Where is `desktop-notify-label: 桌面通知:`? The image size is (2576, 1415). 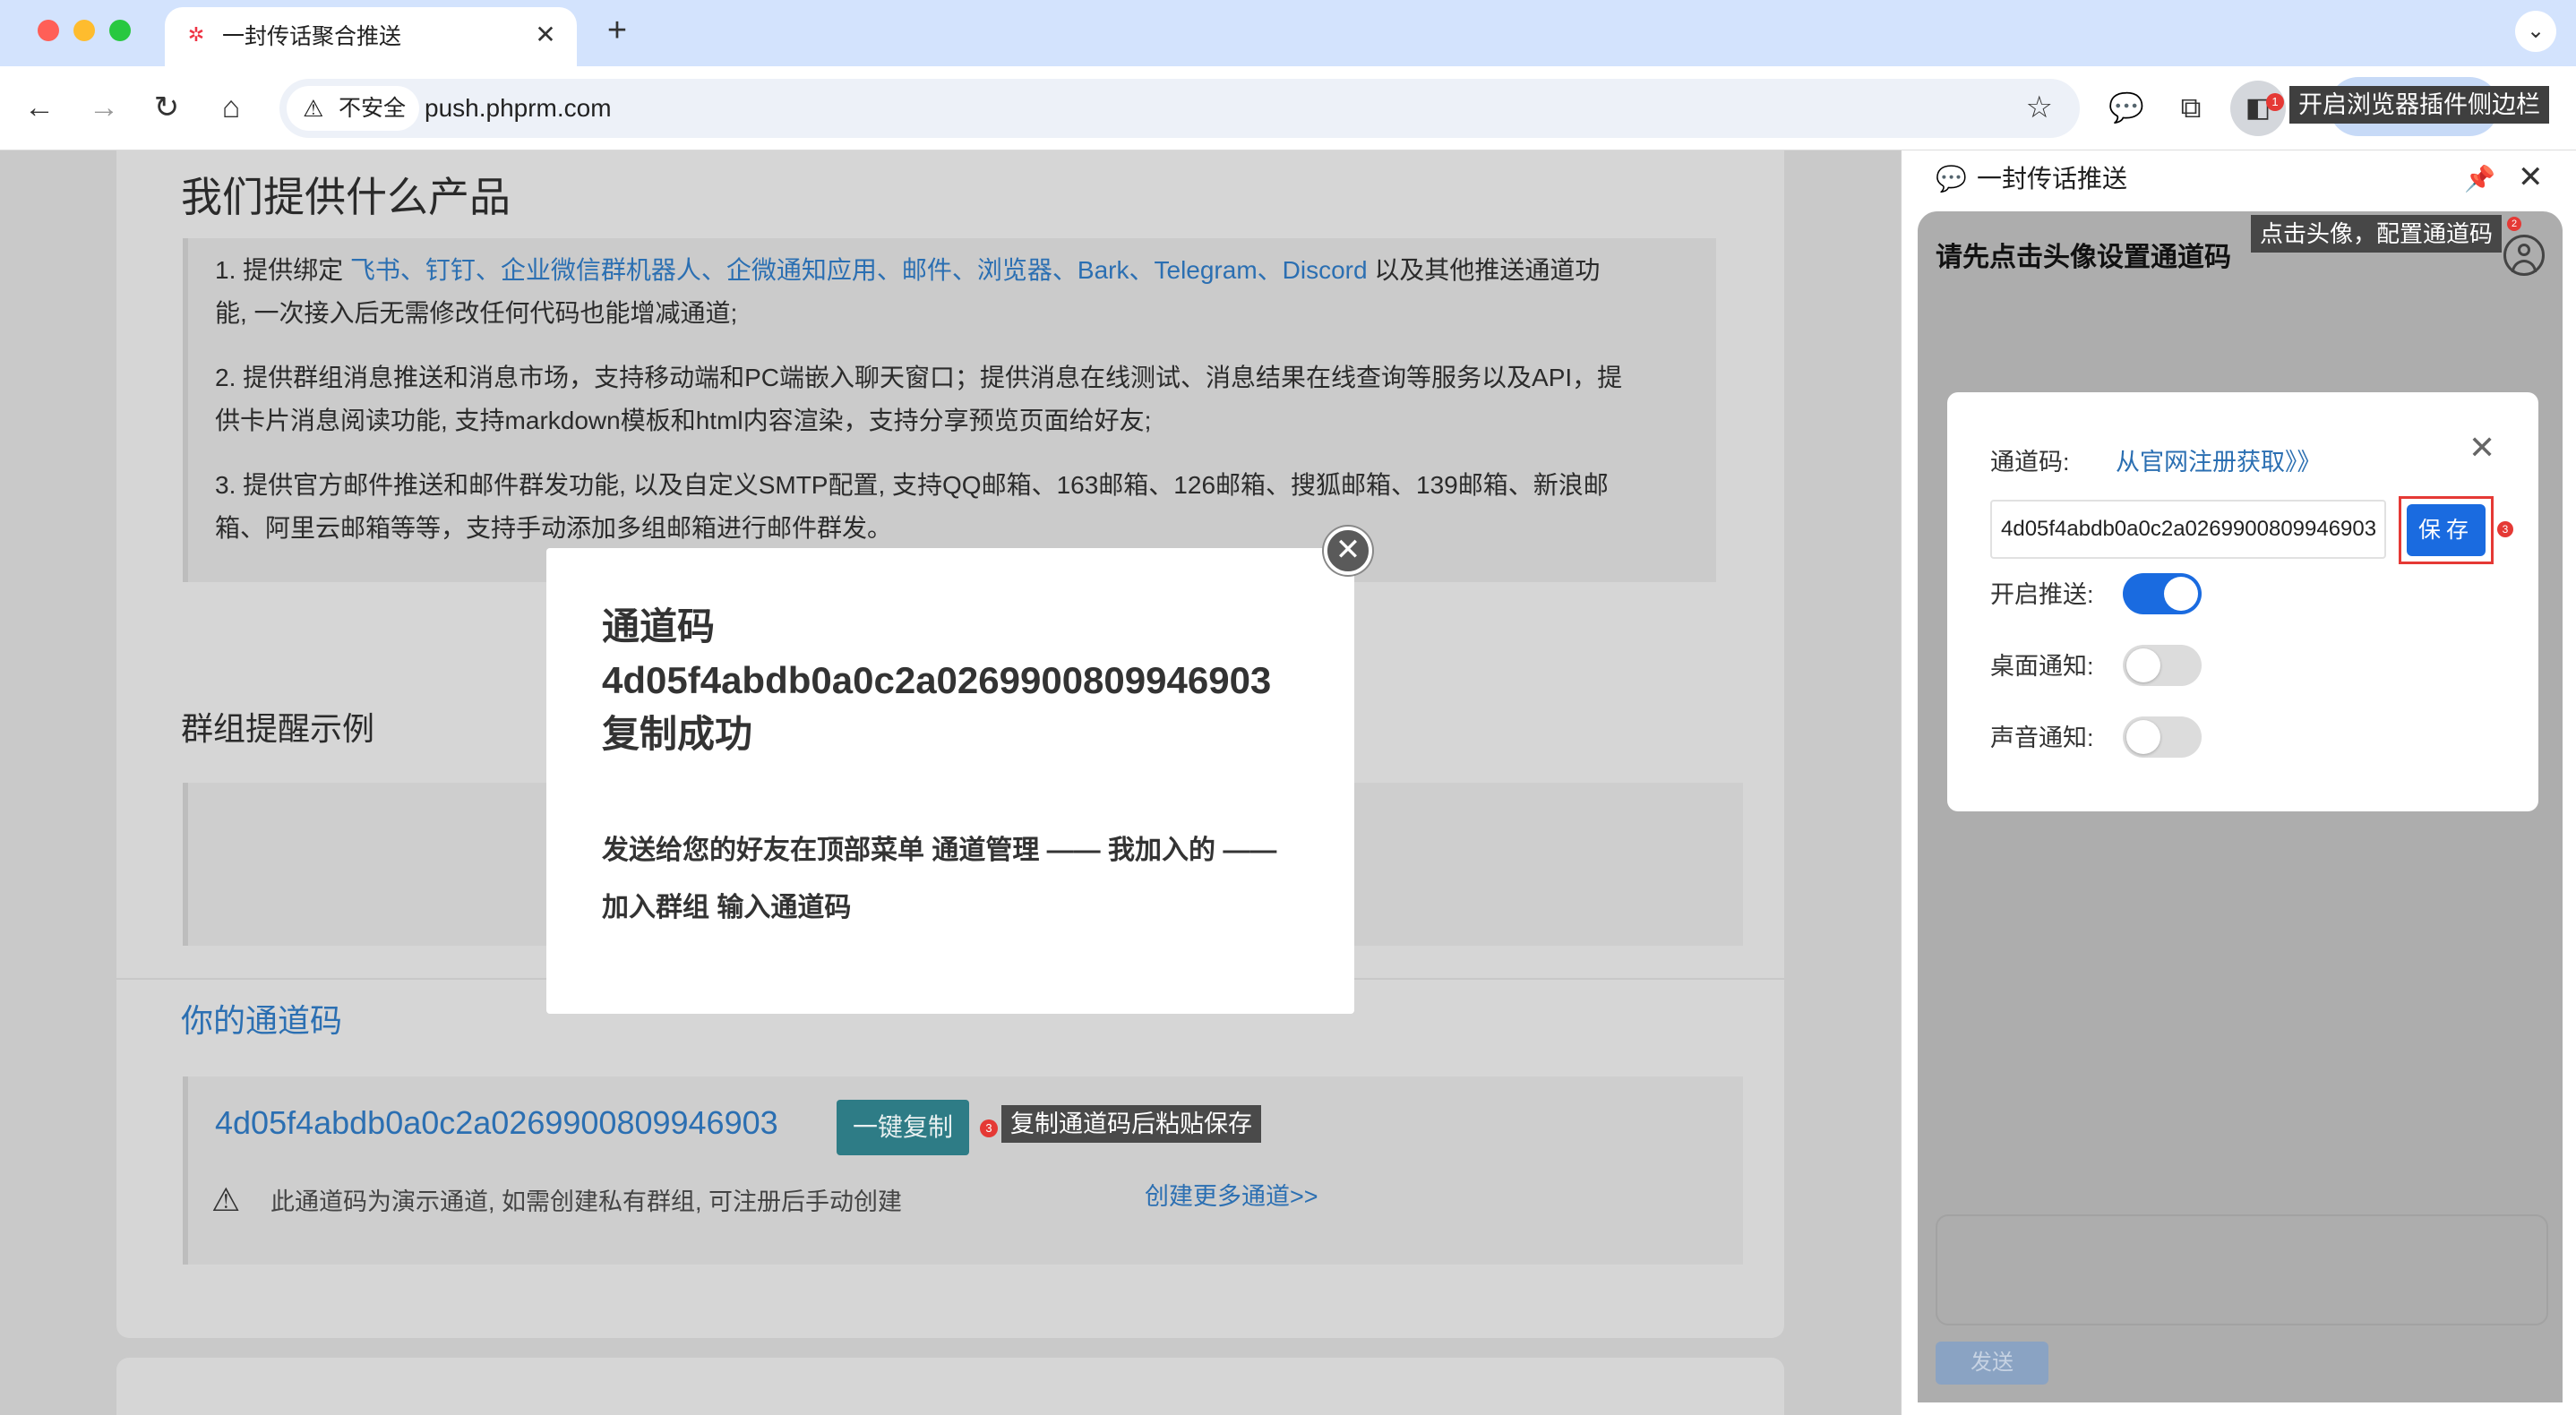 desktop-notify-label: 桌面通知: is located at coordinates (2042, 666).